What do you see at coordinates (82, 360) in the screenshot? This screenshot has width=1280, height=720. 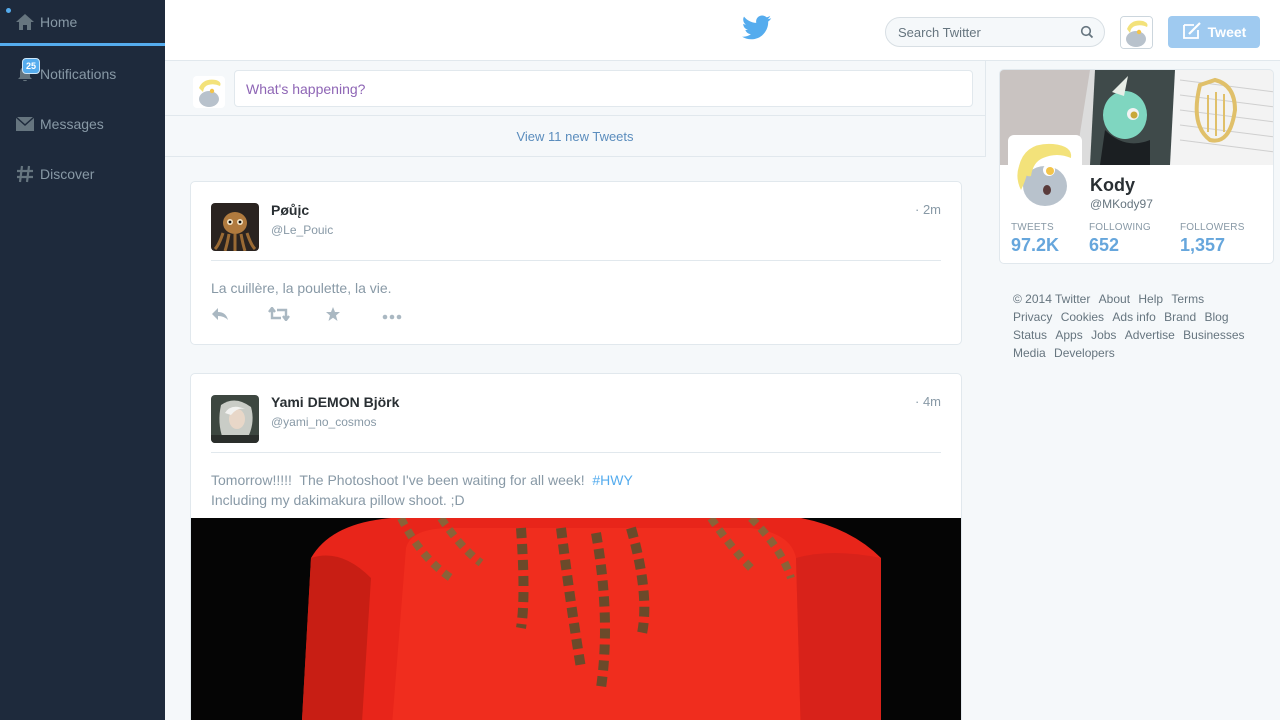 I see `sidebar: Home Notifications 25 Messages Discover` at bounding box center [82, 360].